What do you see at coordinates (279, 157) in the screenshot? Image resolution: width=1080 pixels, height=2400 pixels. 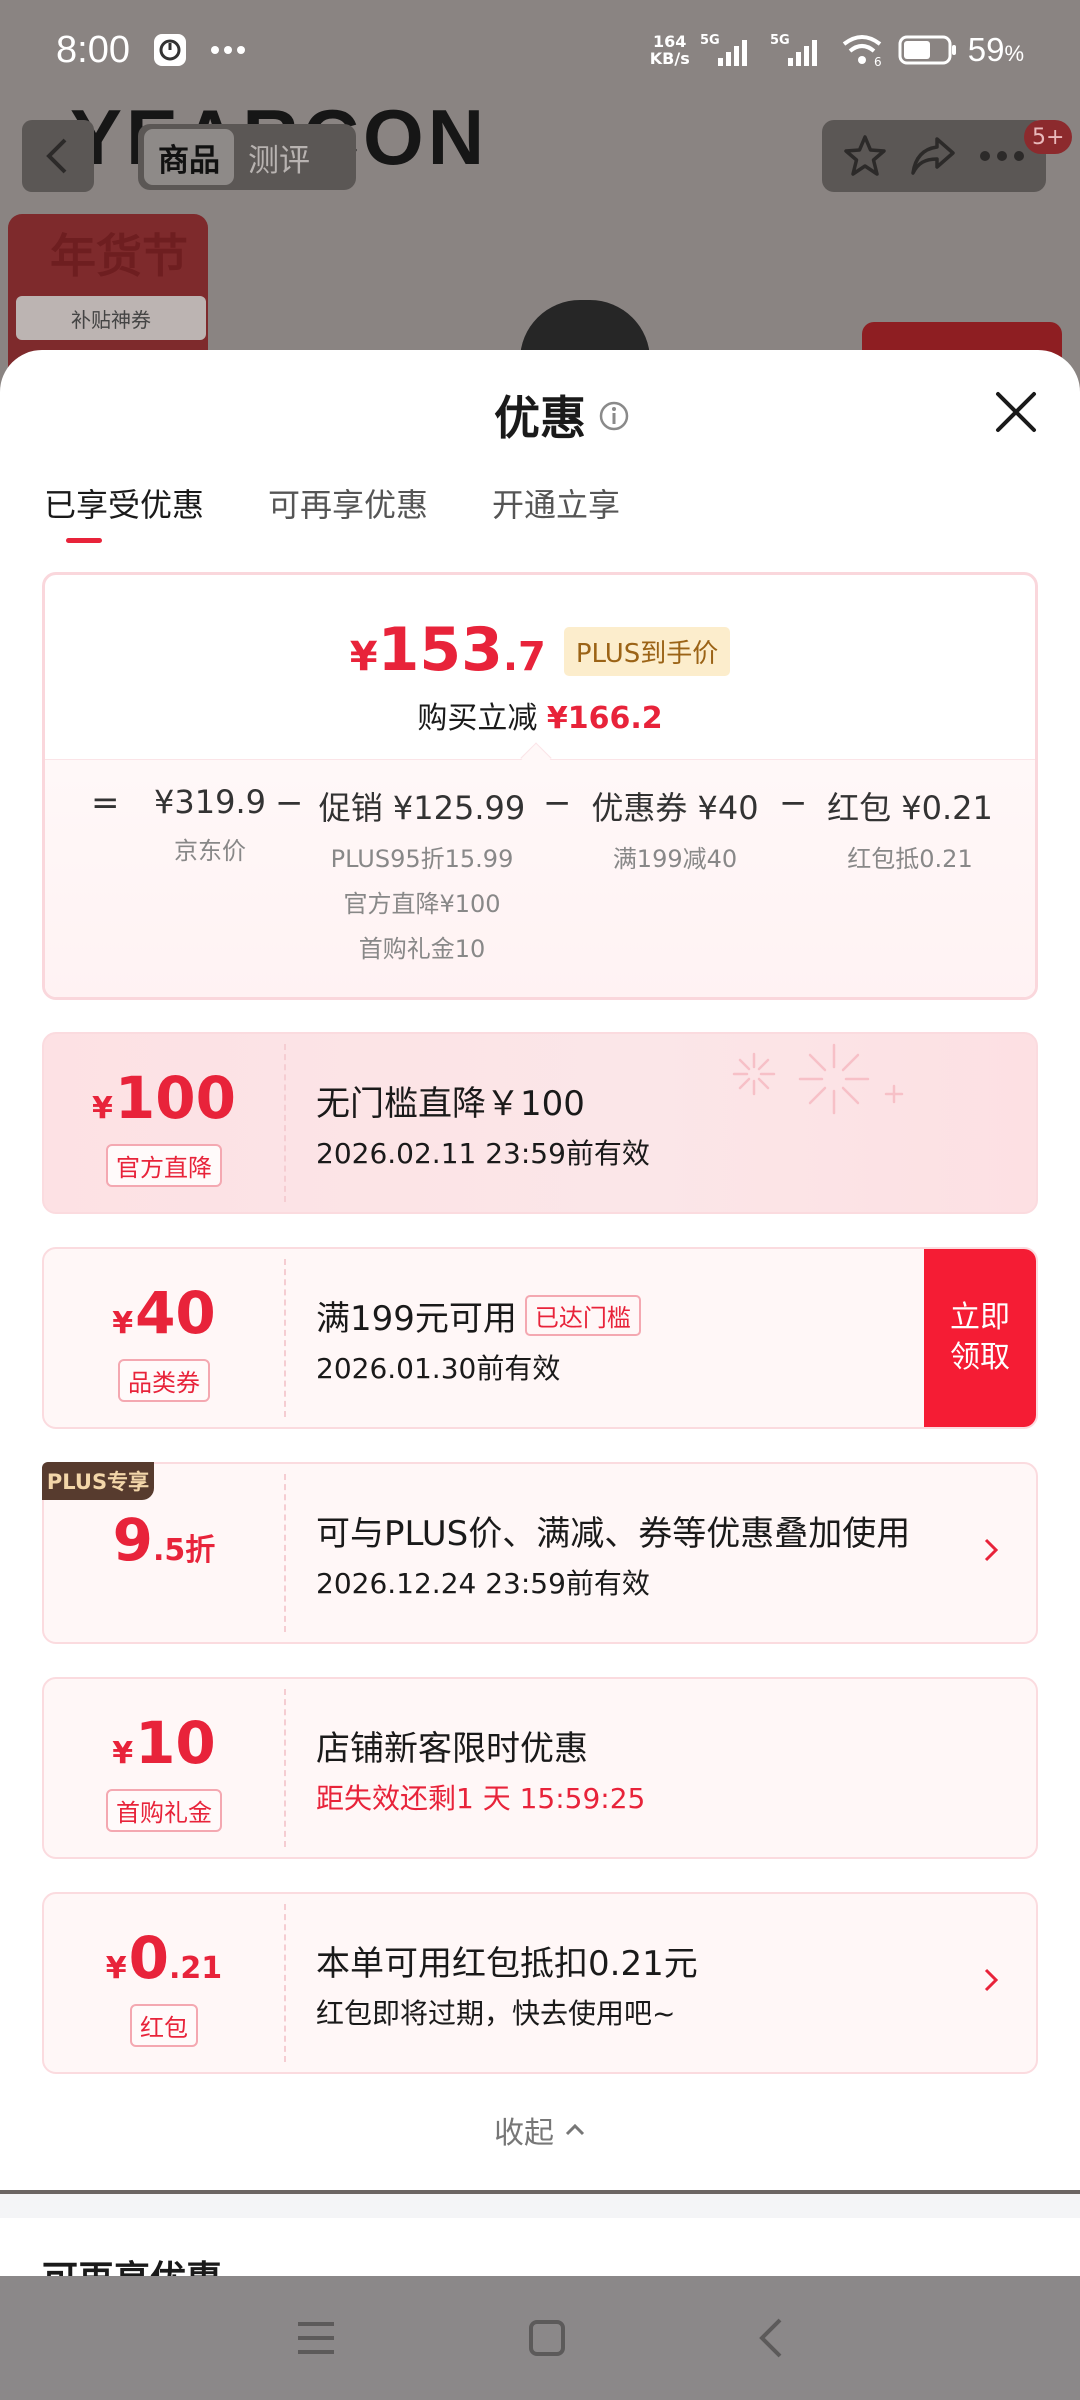 I see `tab-review: 测评` at bounding box center [279, 157].